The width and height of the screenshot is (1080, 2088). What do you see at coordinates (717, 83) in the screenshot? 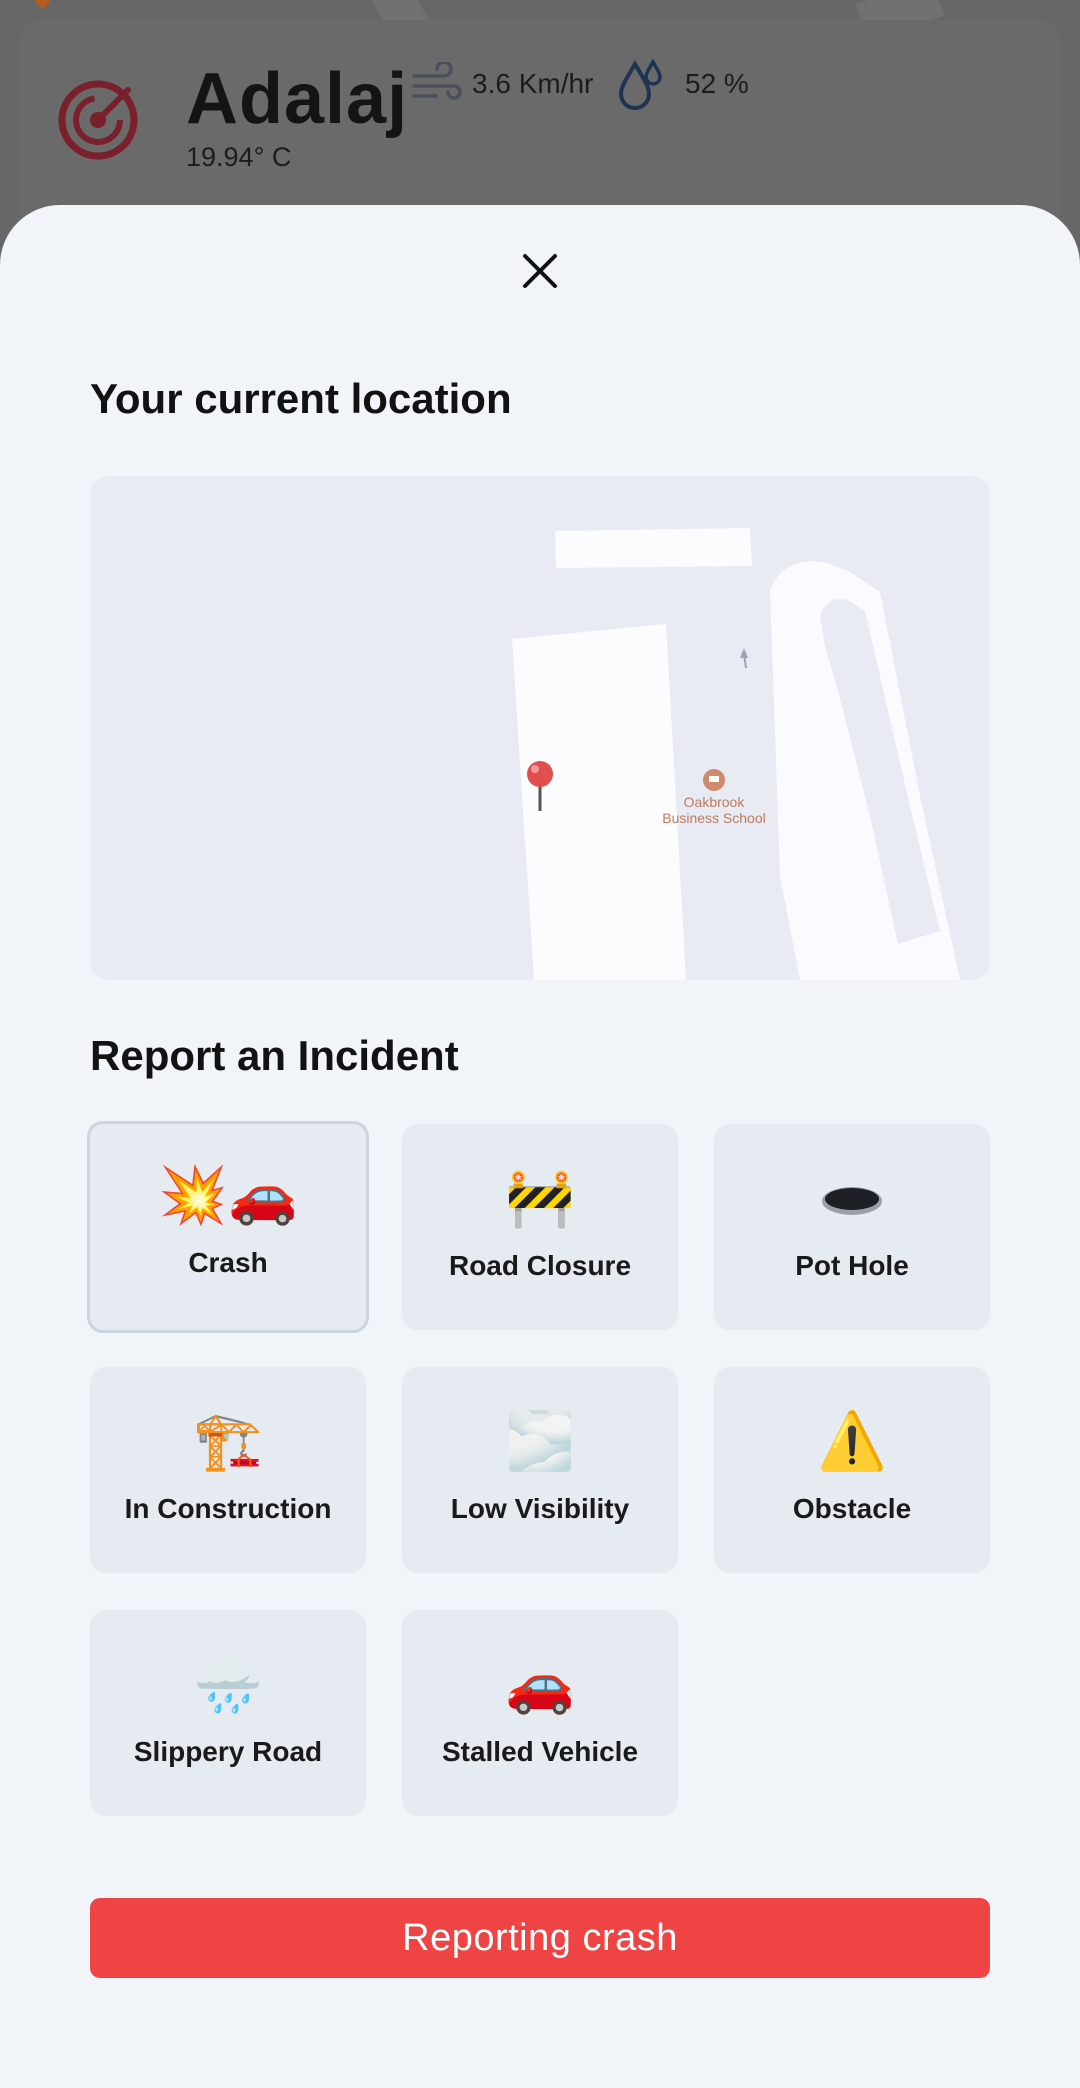
I see `humidity-value: 52 %` at bounding box center [717, 83].